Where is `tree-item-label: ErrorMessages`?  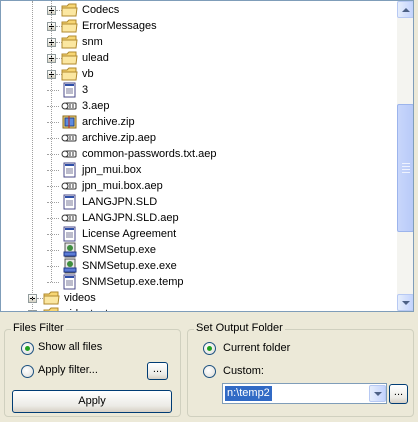 tree-item-label: ErrorMessages is located at coordinates (119, 26).